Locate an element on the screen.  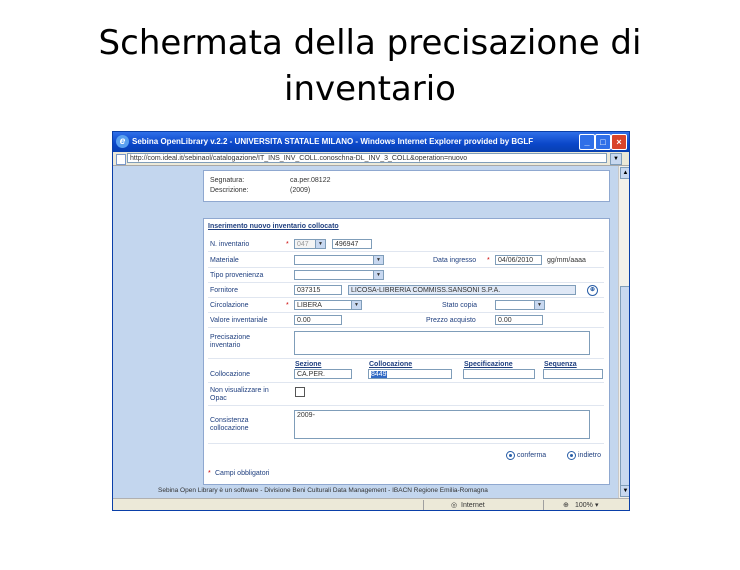
zoom-level: 100% is located at coordinates (584, 505).